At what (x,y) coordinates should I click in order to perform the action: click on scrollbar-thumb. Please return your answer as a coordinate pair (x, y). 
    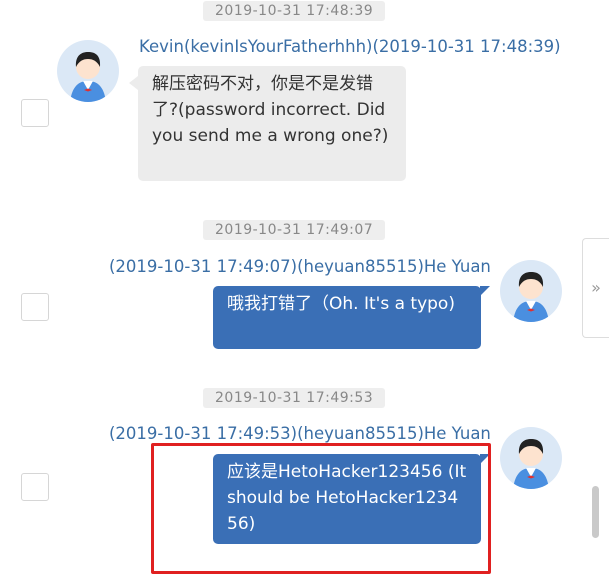
    Looking at the image, I should click on (595, 512).